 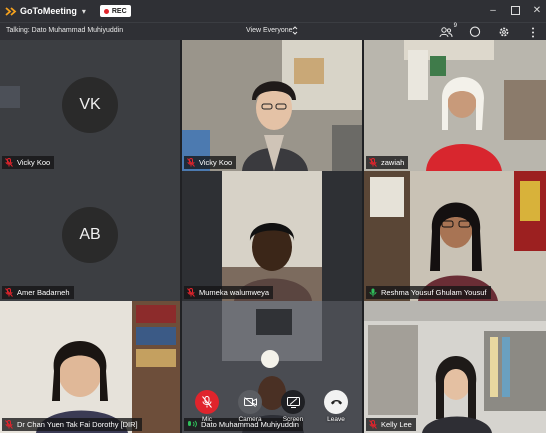 I want to click on hang-up-icon, so click(x=336, y=402).